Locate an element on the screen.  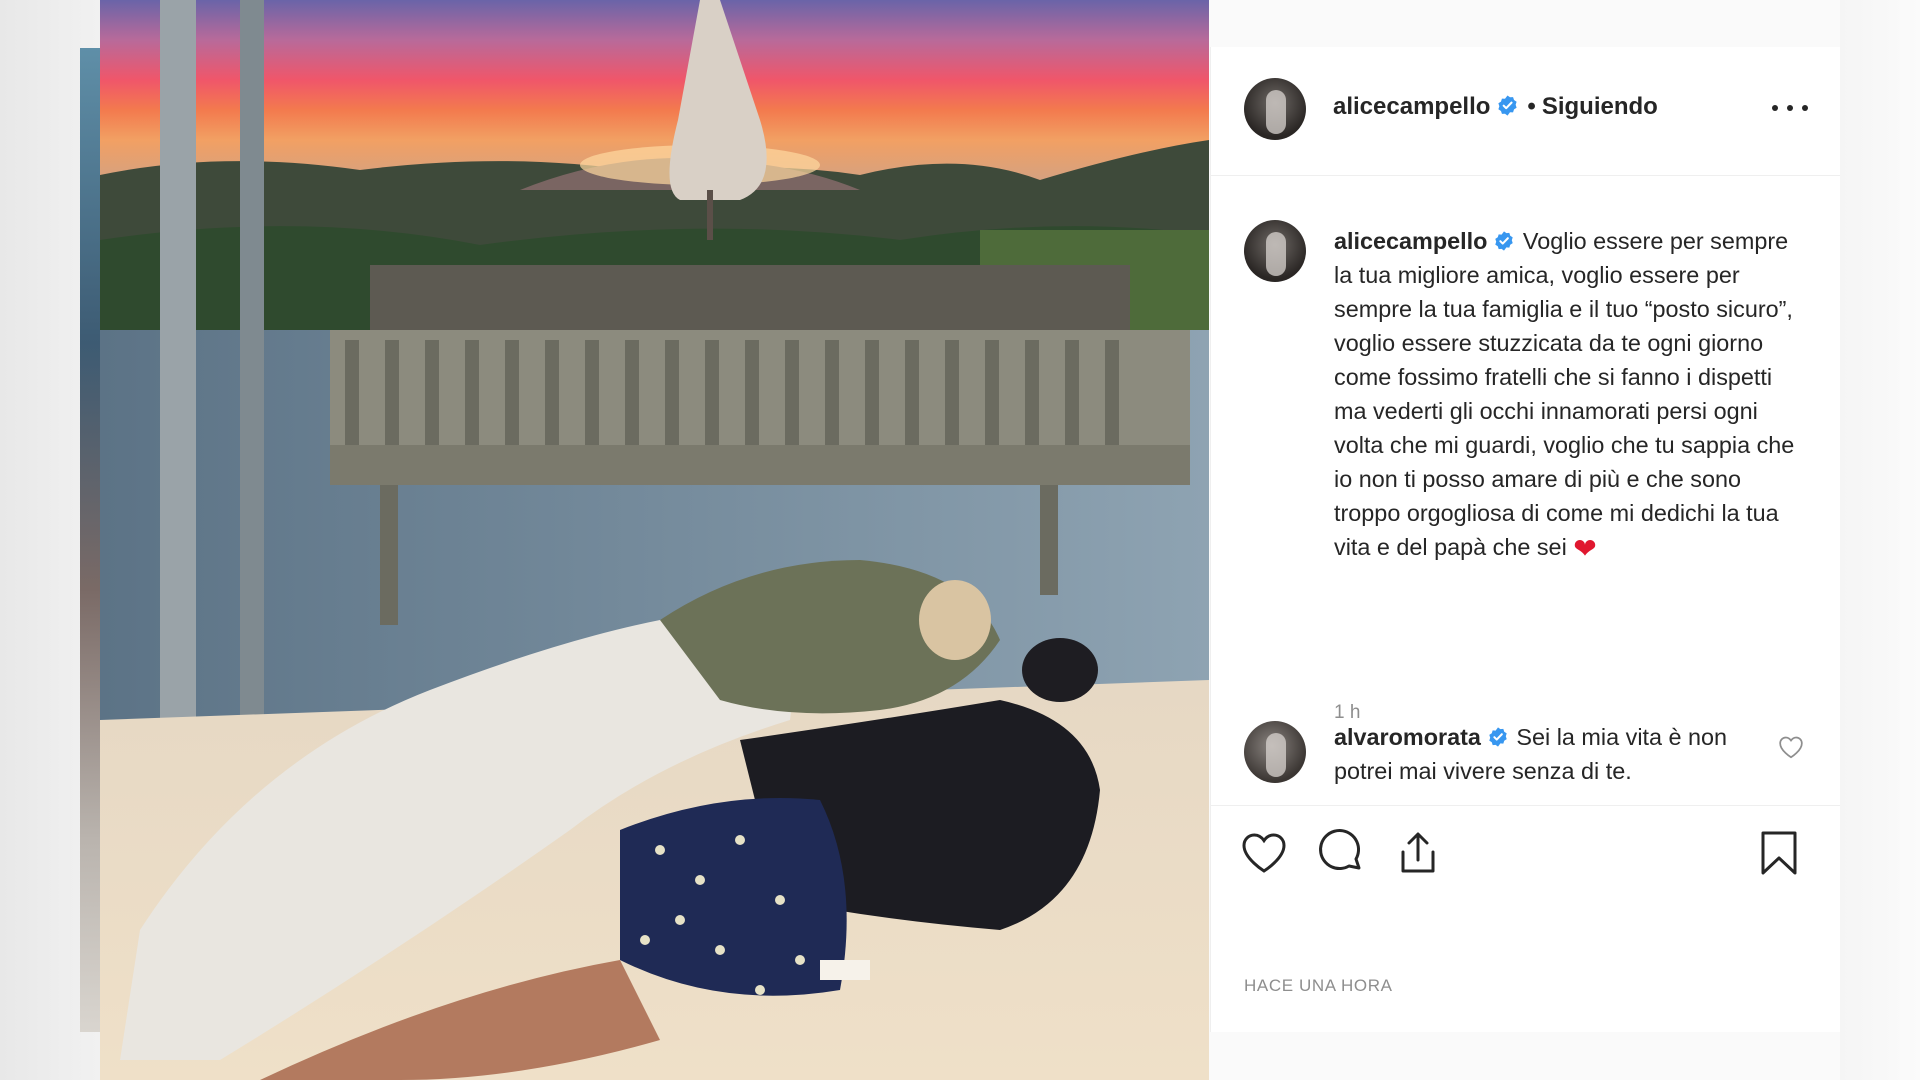
comment-bubble-icon is located at coordinates (1341, 853).